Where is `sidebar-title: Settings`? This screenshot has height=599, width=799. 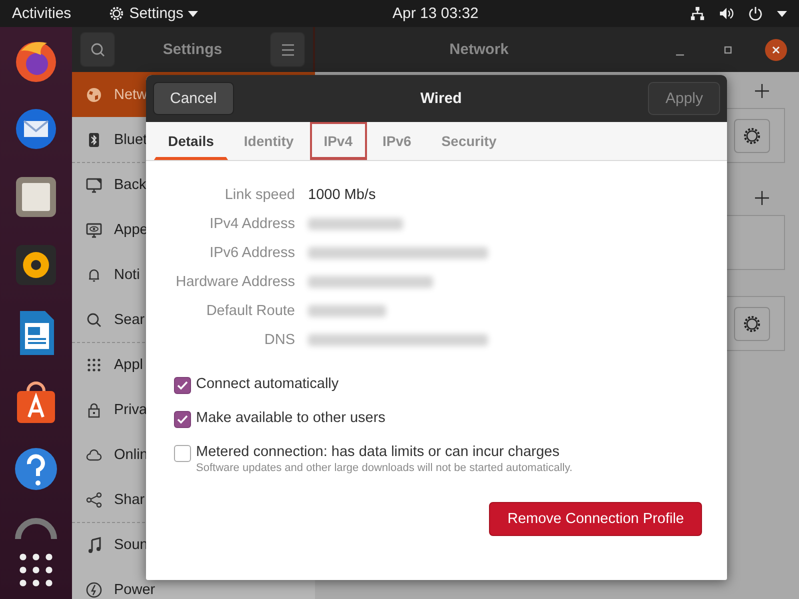 sidebar-title: Settings is located at coordinates (193, 49).